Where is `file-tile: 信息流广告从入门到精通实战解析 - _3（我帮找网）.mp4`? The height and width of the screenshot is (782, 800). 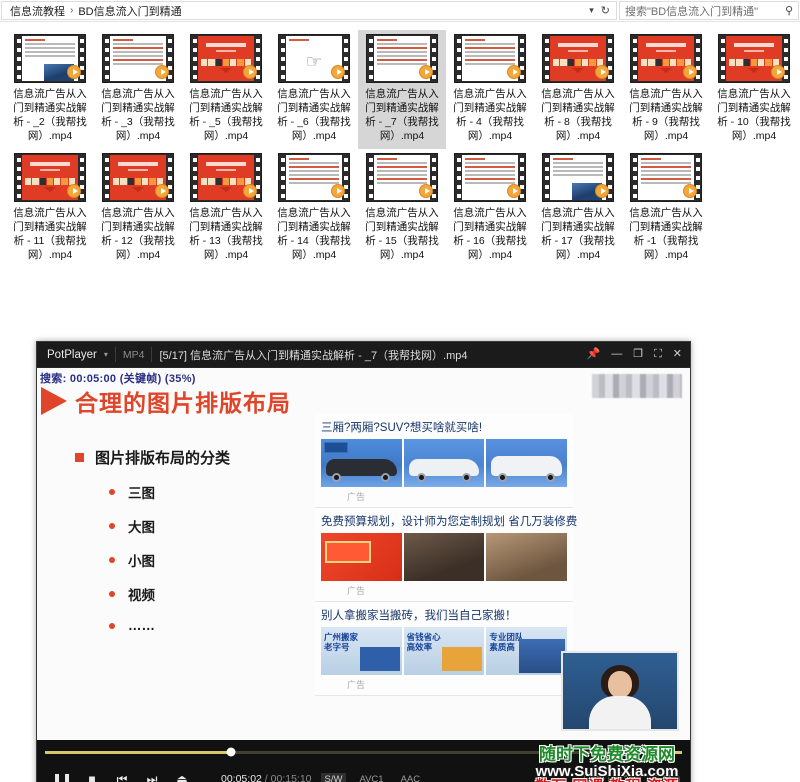 file-tile: 信息流广告从入门到精通实战解析 - _3（我帮找网）.mp4 is located at coordinates (138, 89).